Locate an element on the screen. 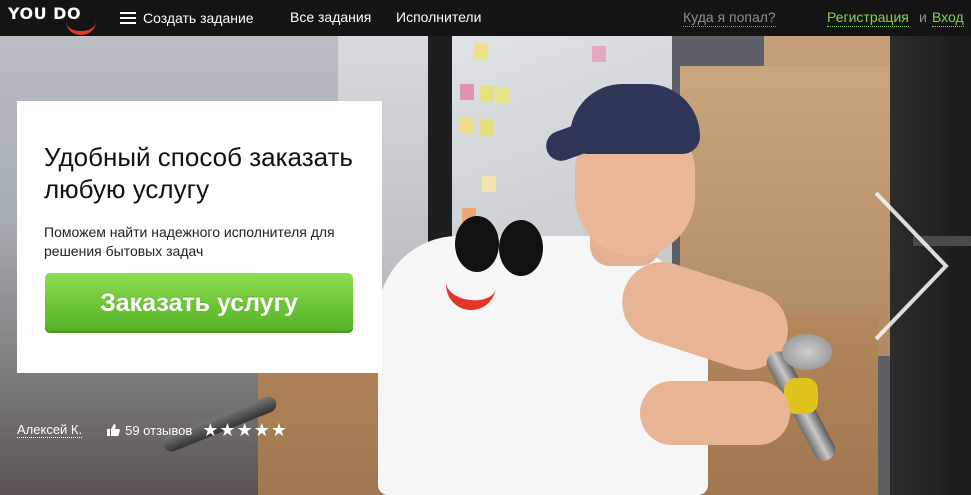 Image resolution: width=971 pixels, height=495 pixels. create-task-label: Создать задание is located at coordinates (198, 17).